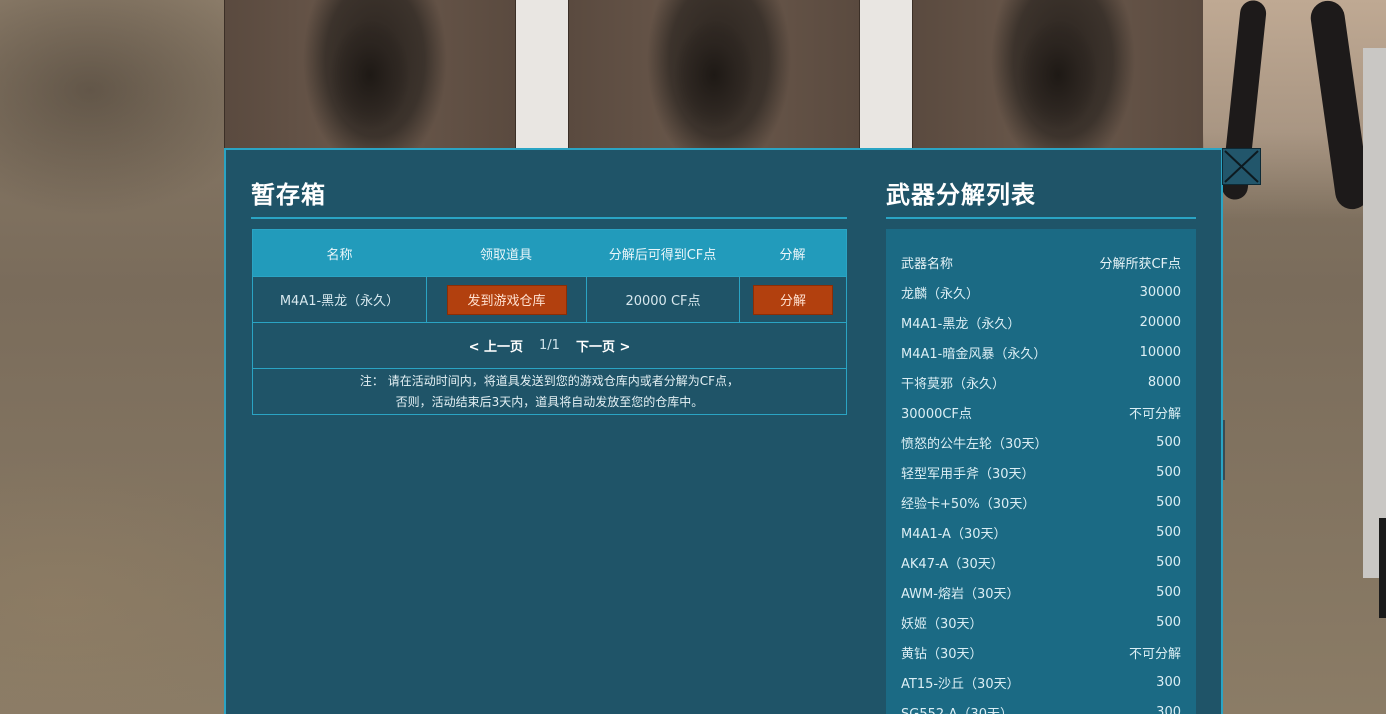 The width and height of the screenshot is (1386, 714). Describe the element at coordinates (953, 384) in the screenshot. I see `weapon-name: 干将莫邪（永久）` at that location.